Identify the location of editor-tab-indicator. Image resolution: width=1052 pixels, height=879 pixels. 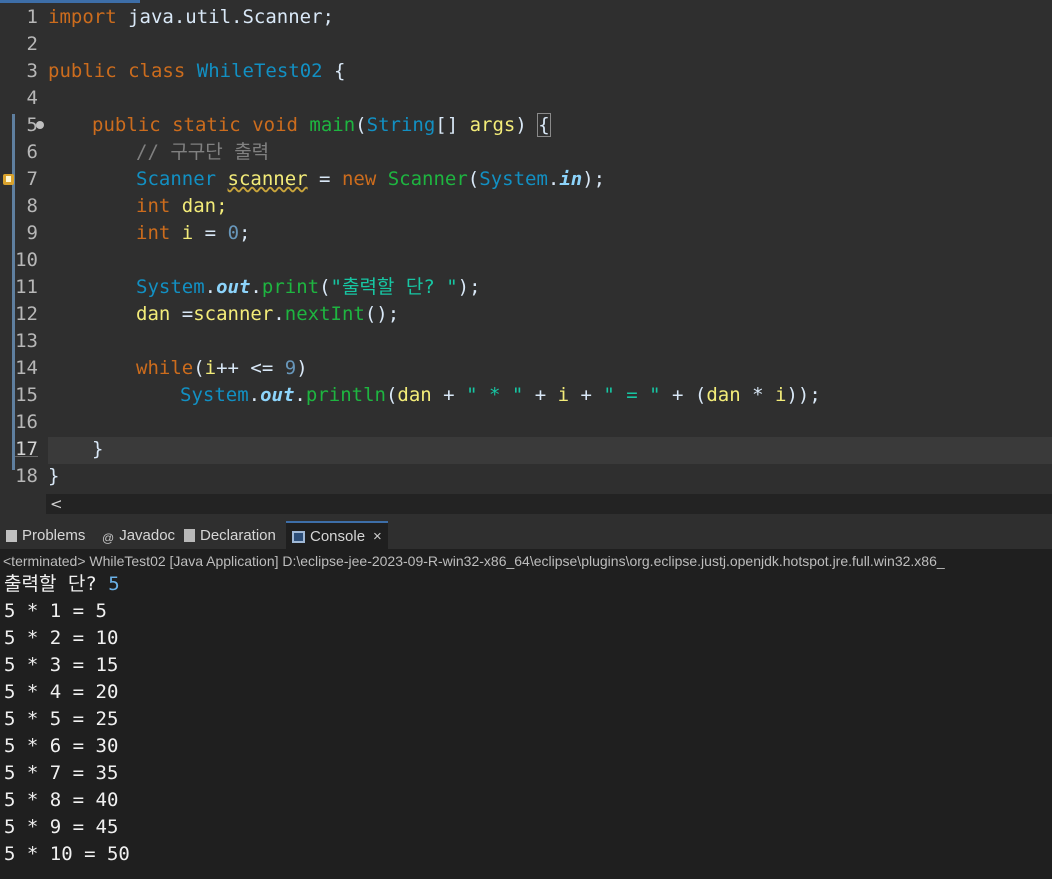
(70, 1).